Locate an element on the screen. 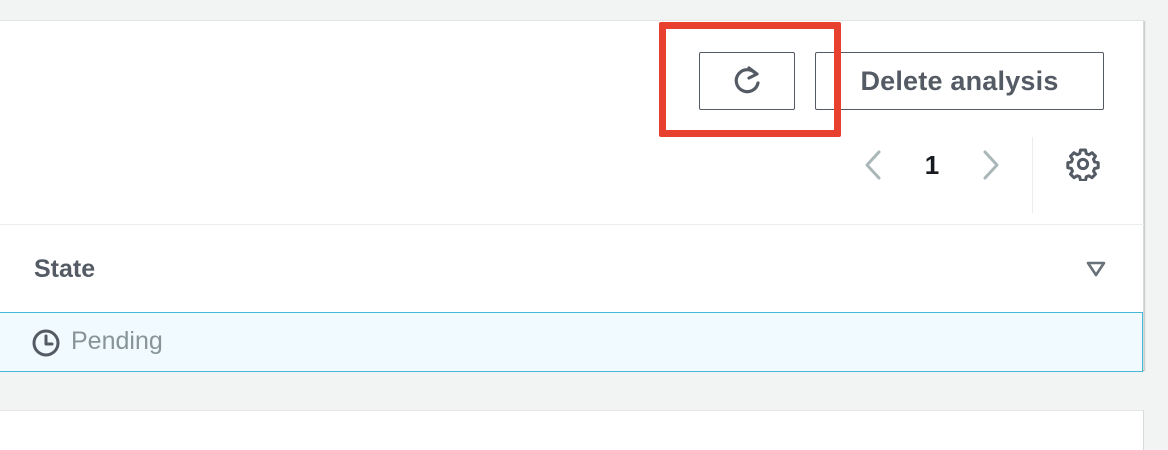 The height and width of the screenshot is (450, 1168). page-number-button: 1 is located at coordinates (932, 165).